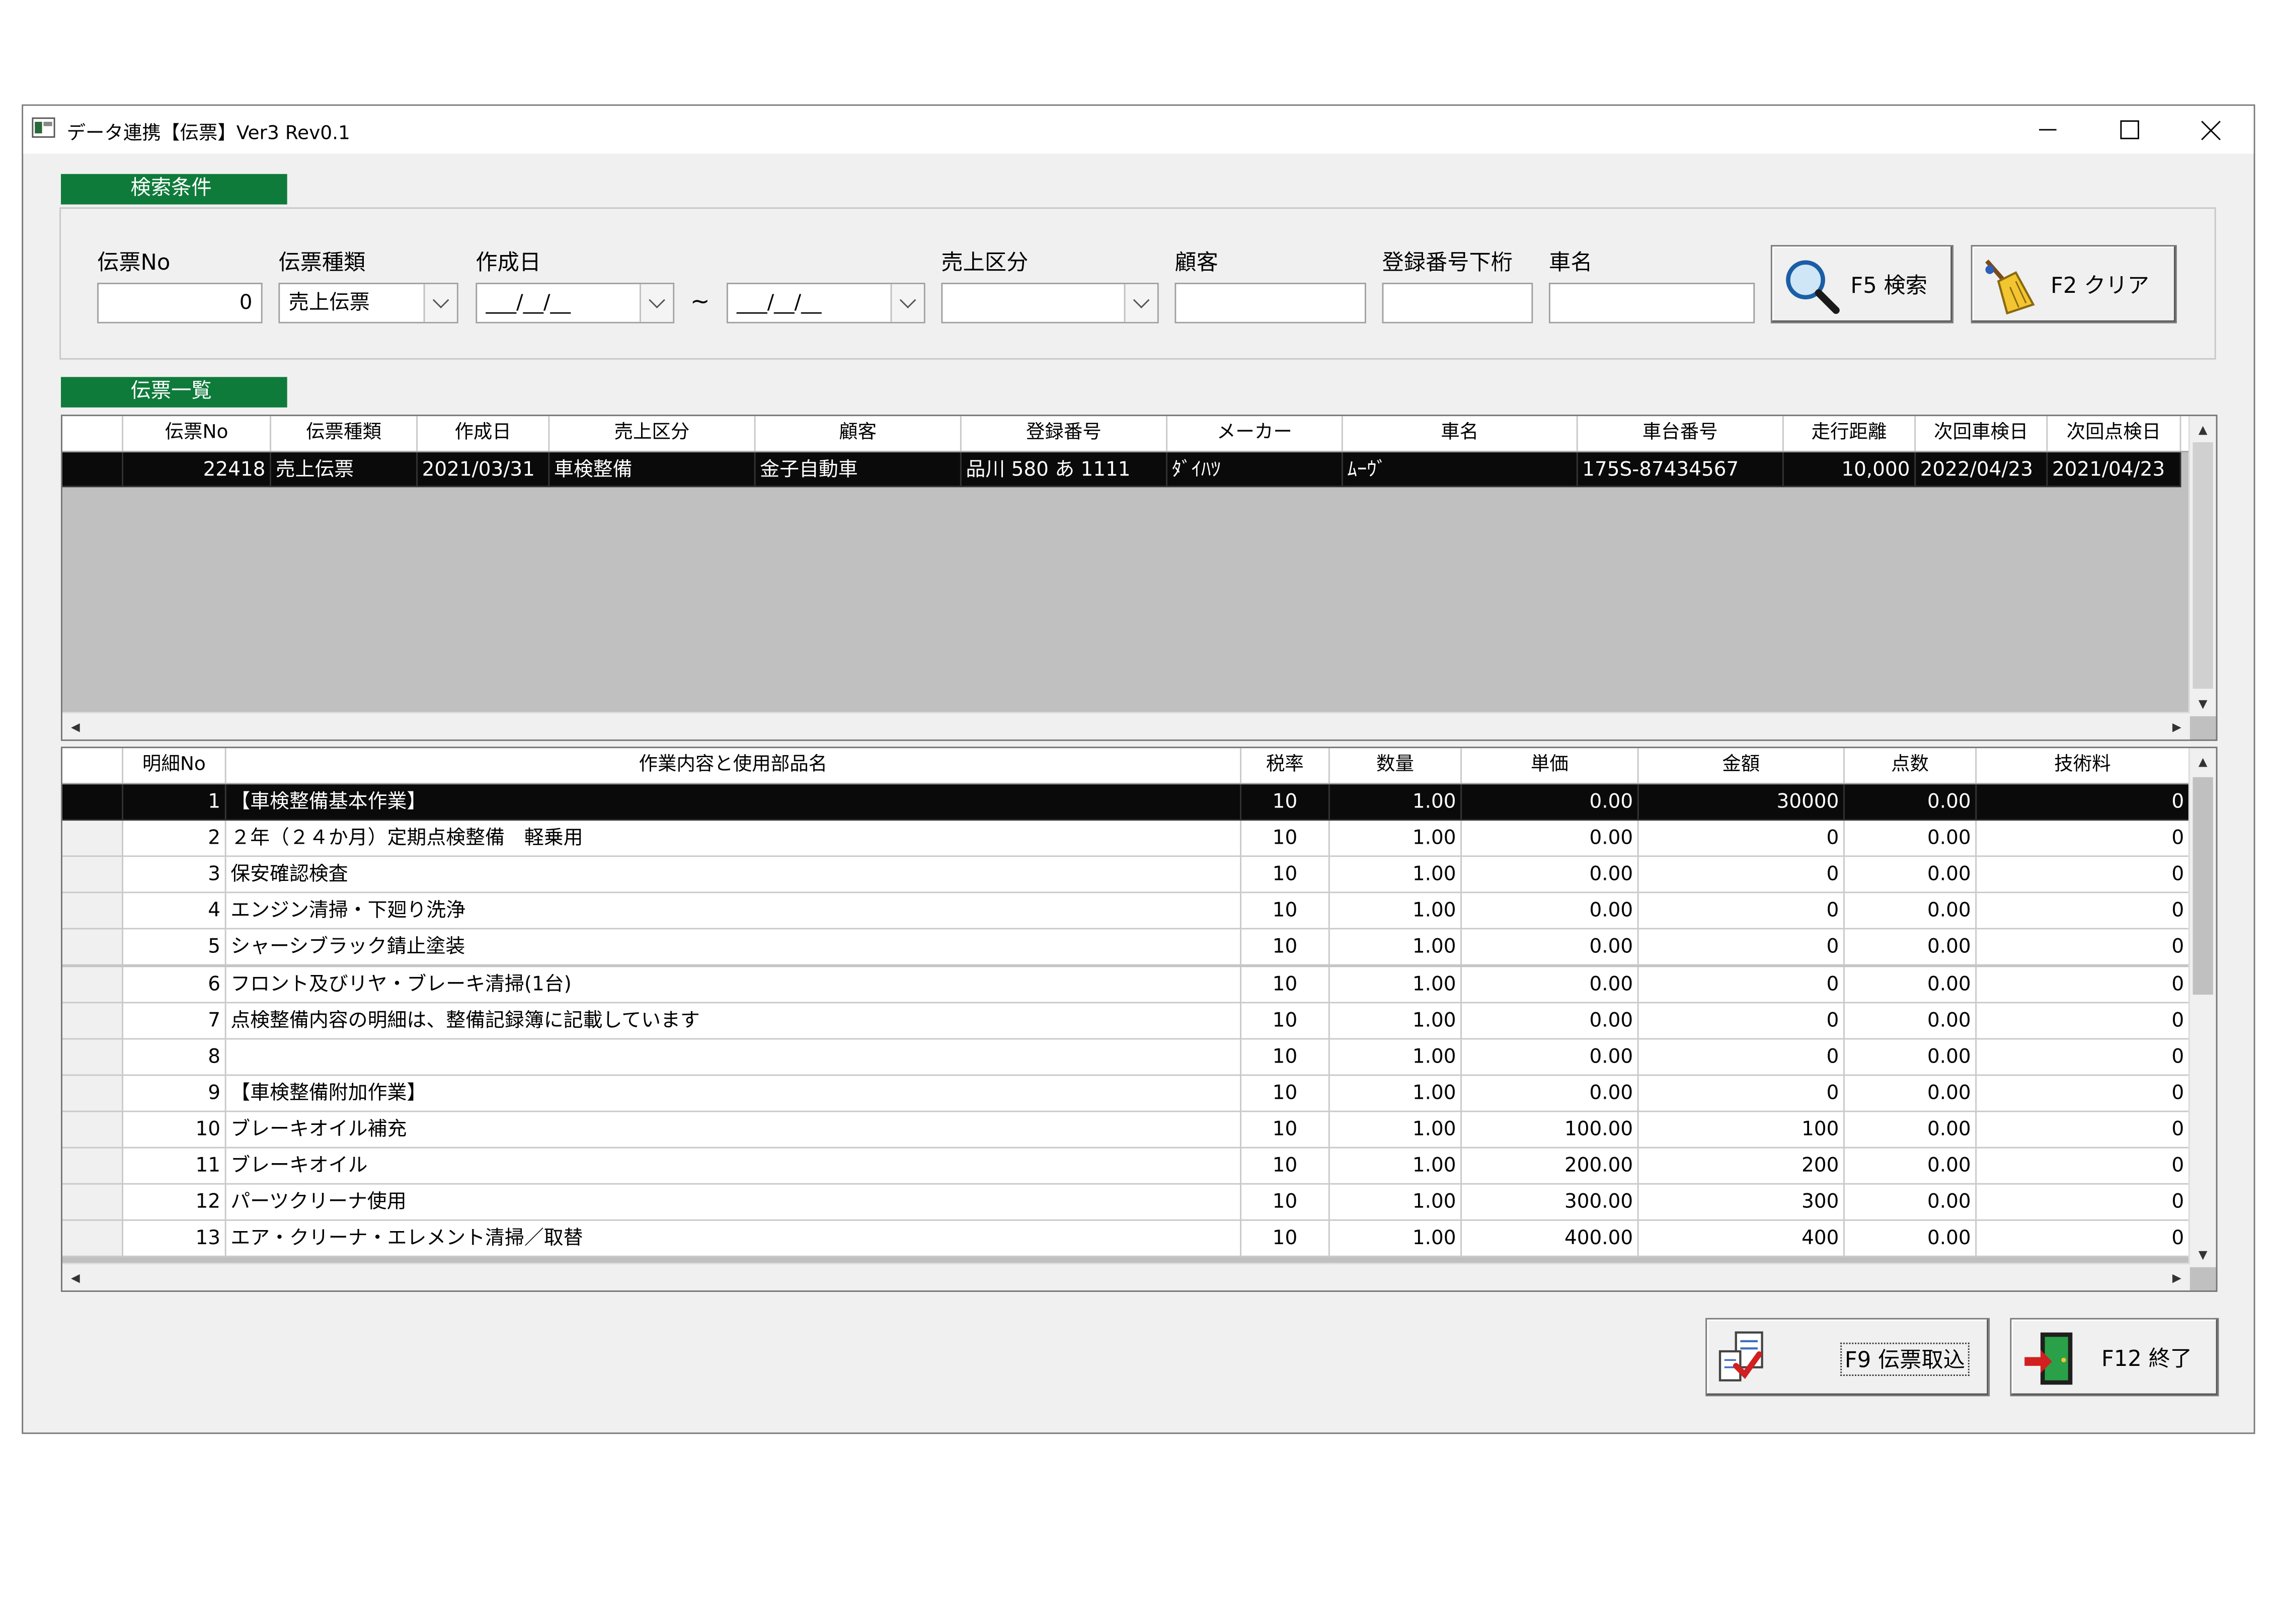 This screenshot has height=1624, width=2274. Describe the element at coordinates (1460, 433) in the screenshot. I see `column-header-car-name: 車名` at that location.